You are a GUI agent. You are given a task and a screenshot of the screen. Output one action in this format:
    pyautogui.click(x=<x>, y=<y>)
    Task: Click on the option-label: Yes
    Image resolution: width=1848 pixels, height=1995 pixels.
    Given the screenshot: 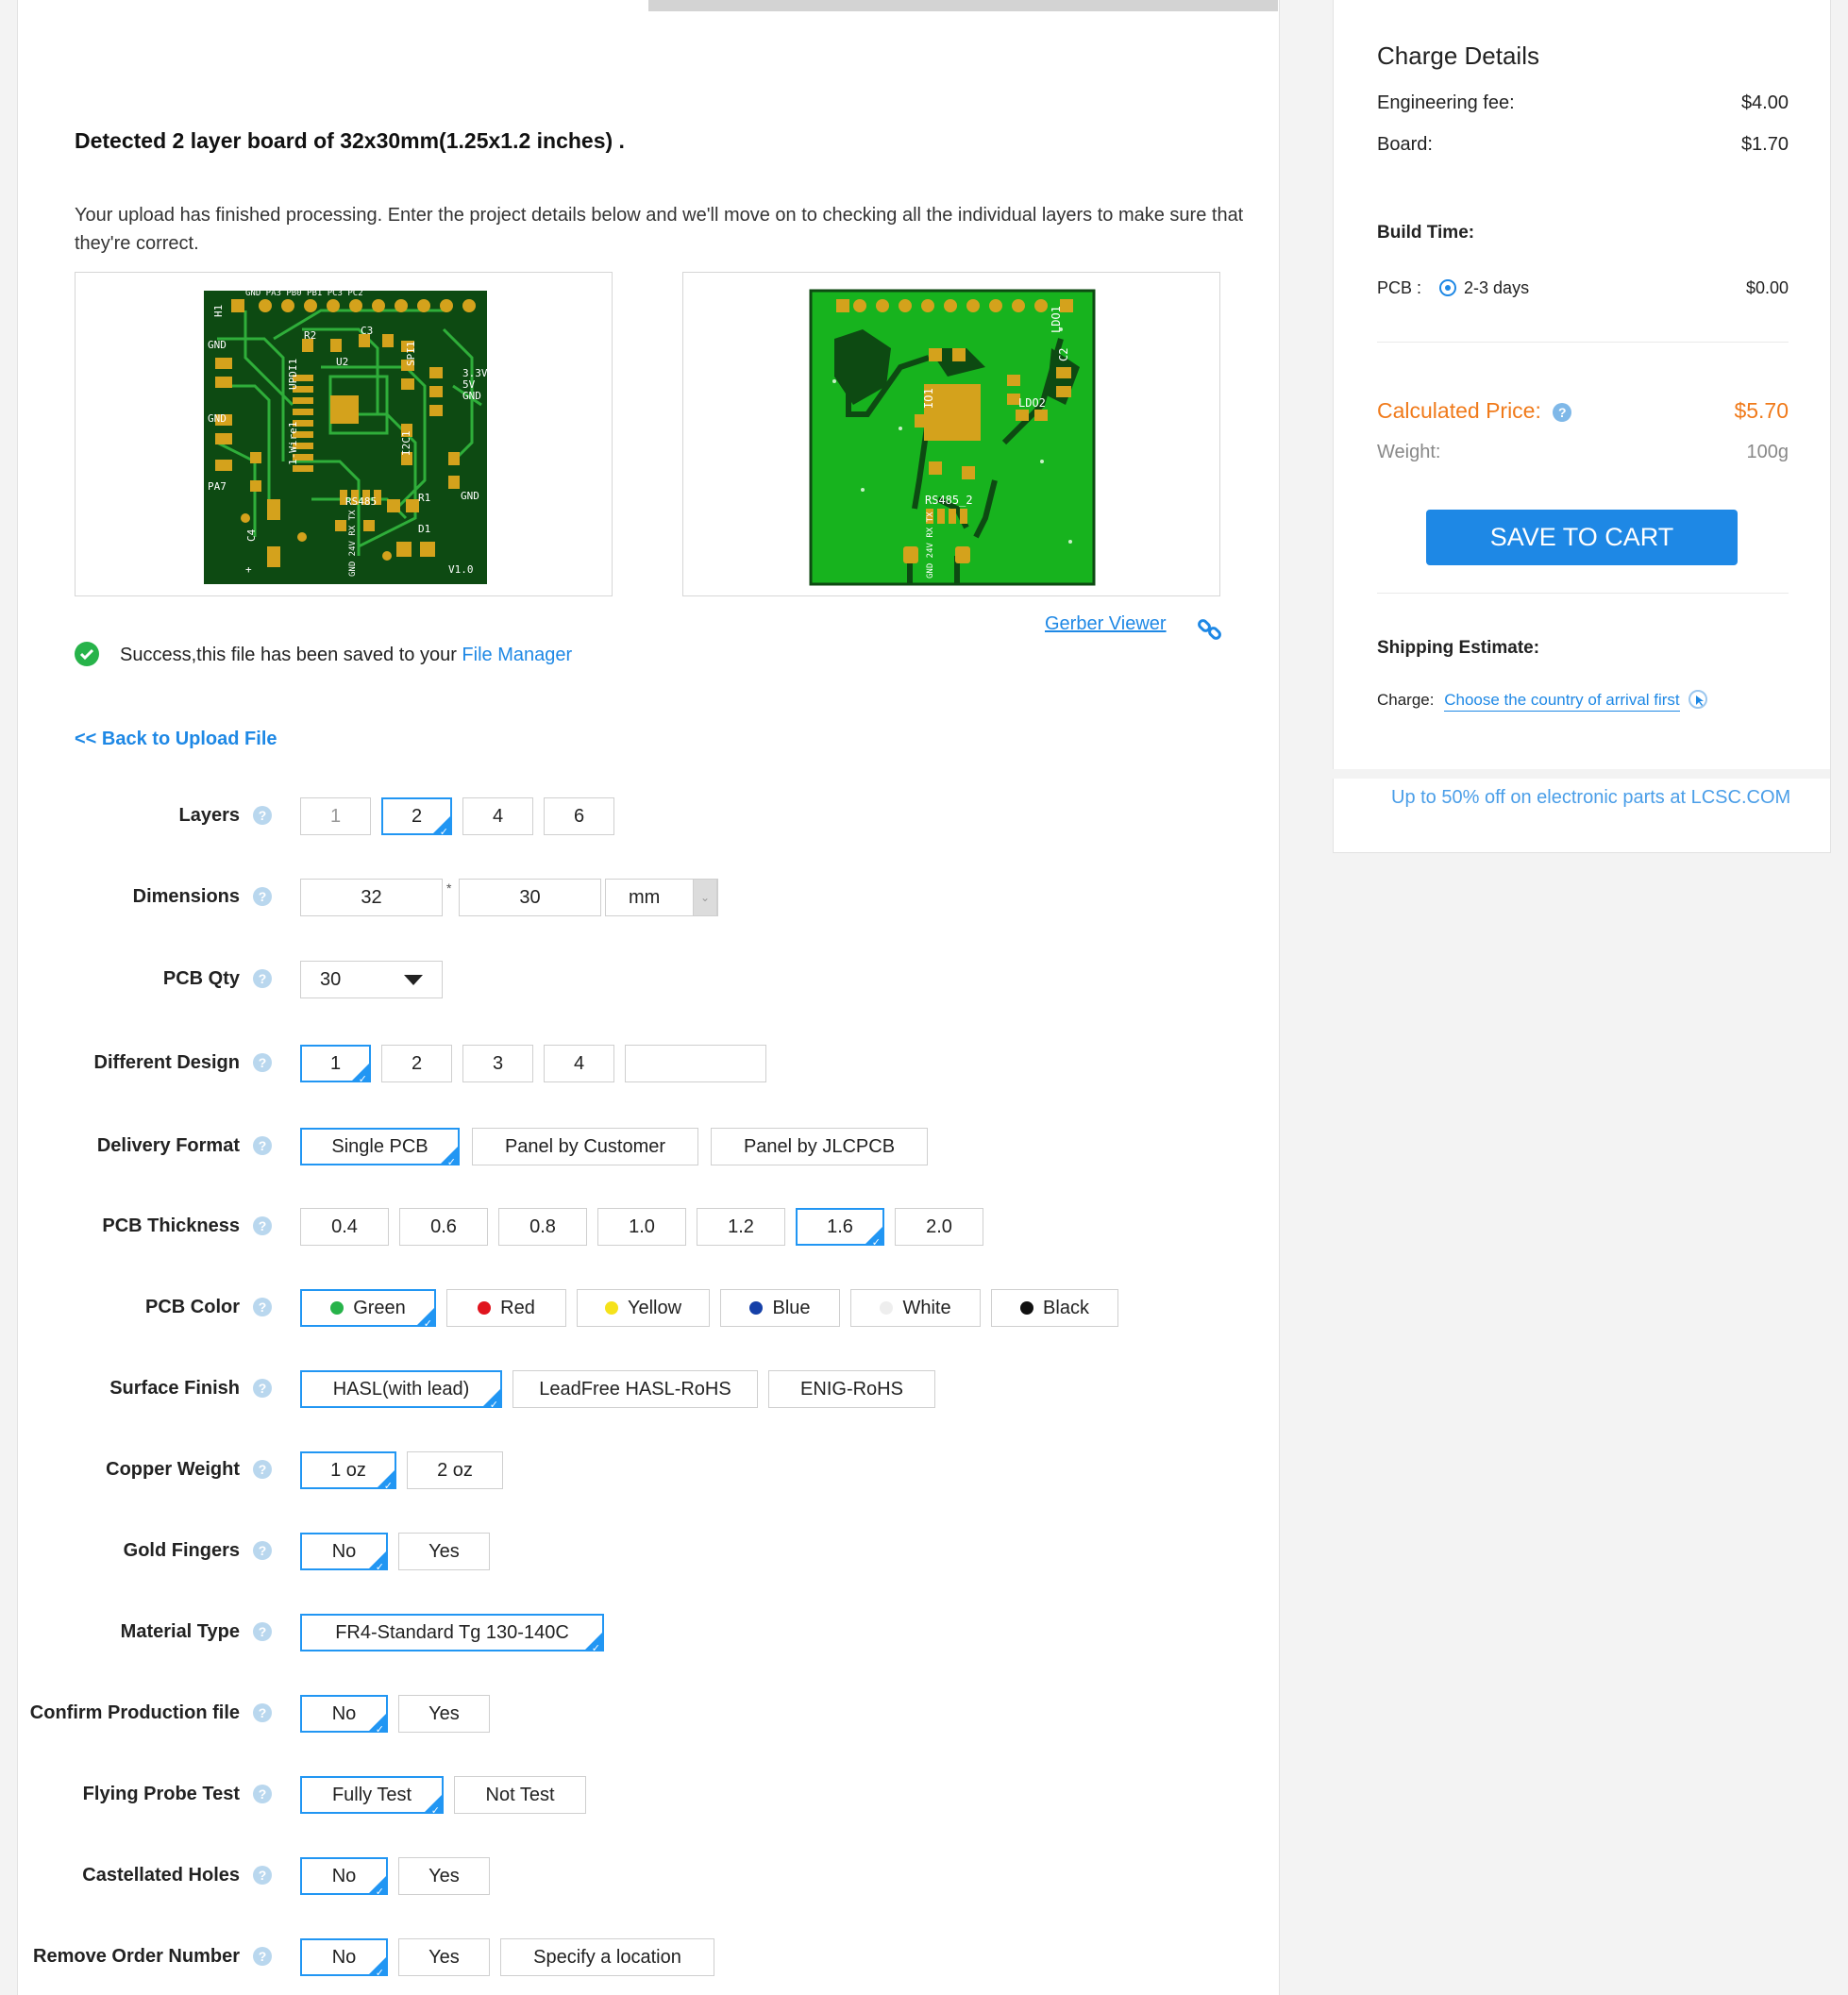 What is the action you would take?
    pyautogui.click(x=444, y=1551)
    